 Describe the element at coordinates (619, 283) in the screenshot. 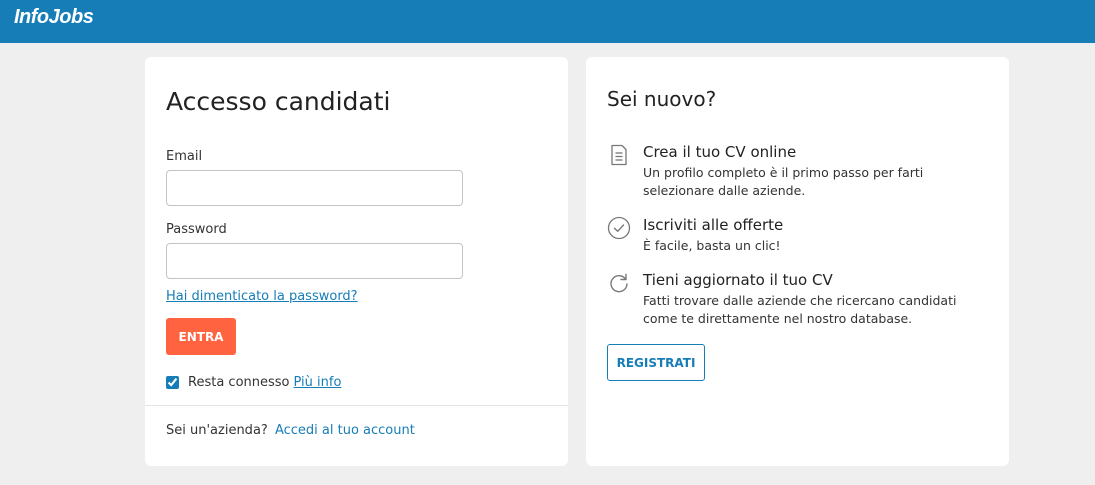

I see `refresh-icon` at that location.